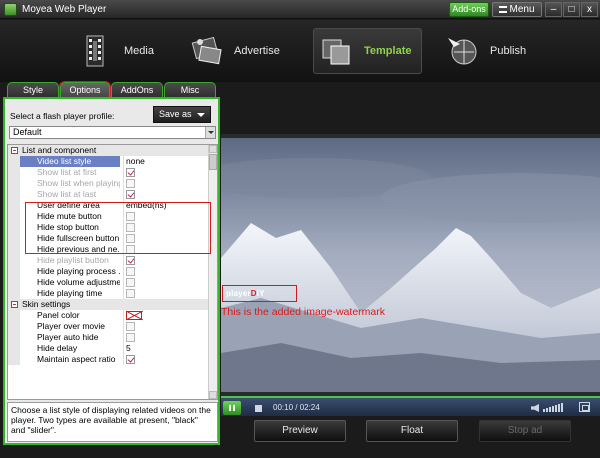 Image resolution: width=600 pixels, height=458 pixels. What do you see at coordinates (137, 90) in the screenshot?
I see `tab-addons: AddOns` at bounding box center [137, 90].